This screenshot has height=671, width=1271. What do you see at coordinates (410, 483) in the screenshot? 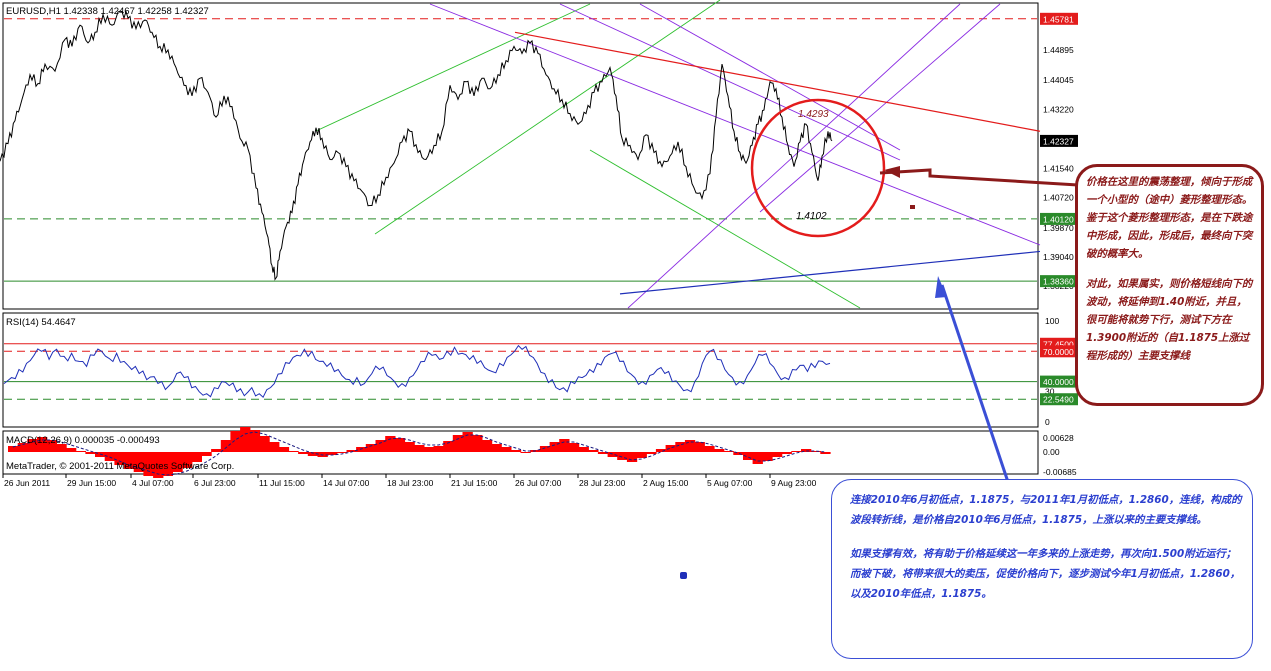
I see `x-axis-tick-label: 18 Jul 23:00` at bounding box center [410, 483].